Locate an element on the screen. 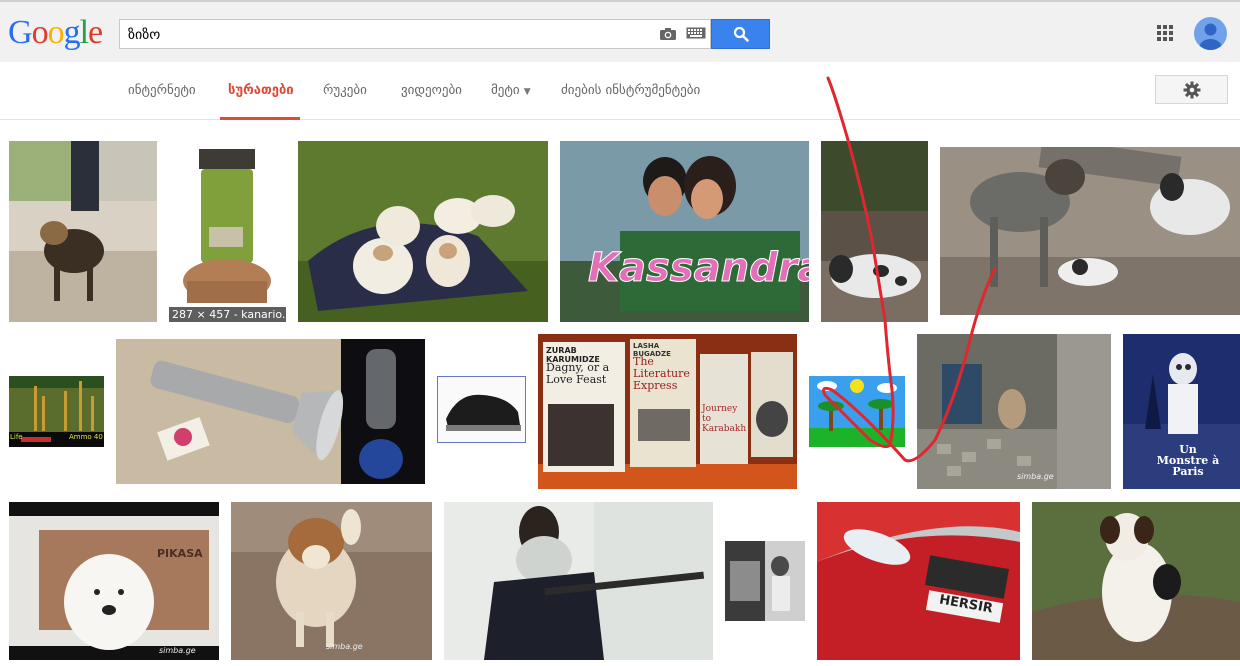 The width and height of the screenshot is (1240, 666). tab-maps: რუკები is located at coordinates (345, 90).